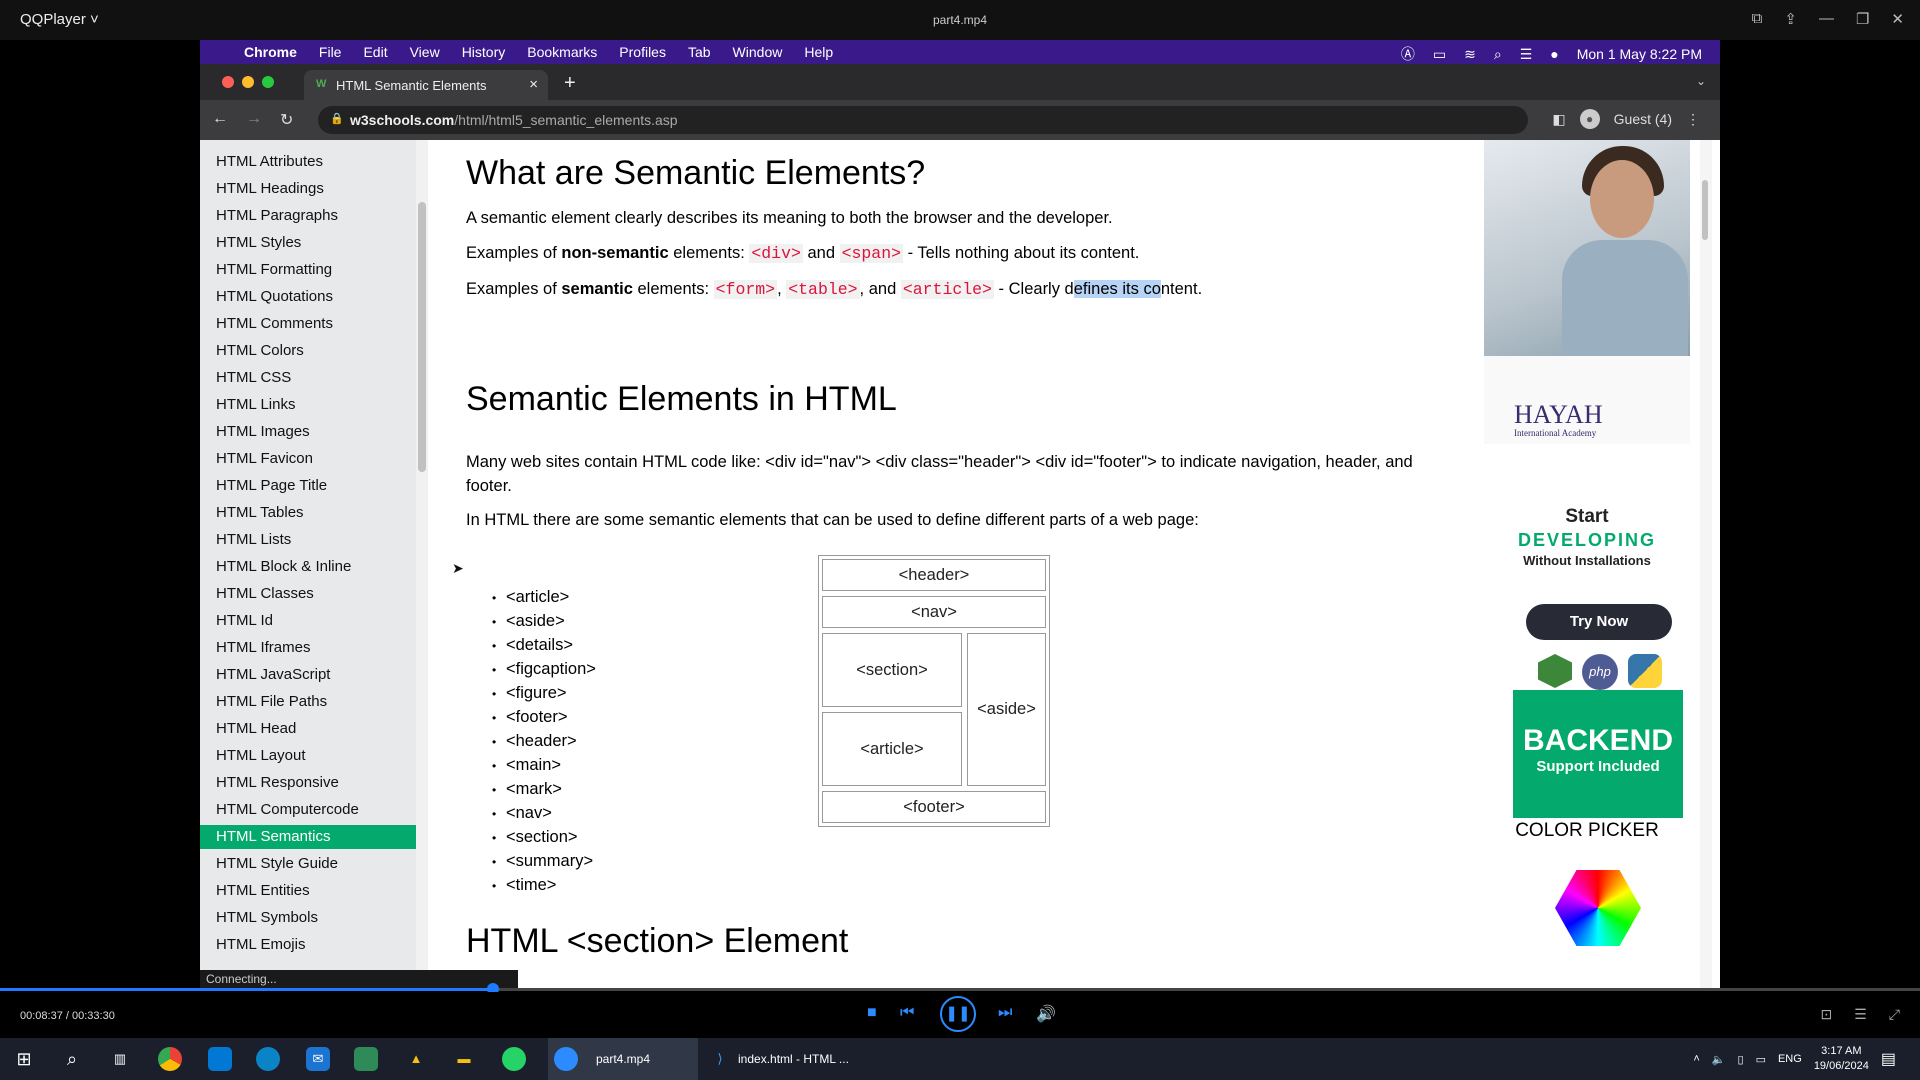 This screenshot has height=1080, width=1920. What do you see at coordinates (220, 120) in the screenshot?
I see `back-icon: ←` at bounding box center [220, 120].